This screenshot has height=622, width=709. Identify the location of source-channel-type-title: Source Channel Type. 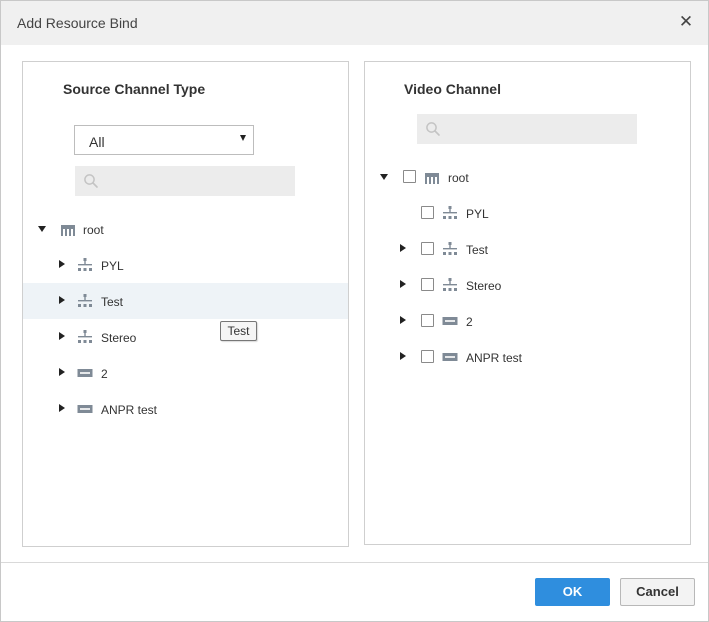
(134, 89).